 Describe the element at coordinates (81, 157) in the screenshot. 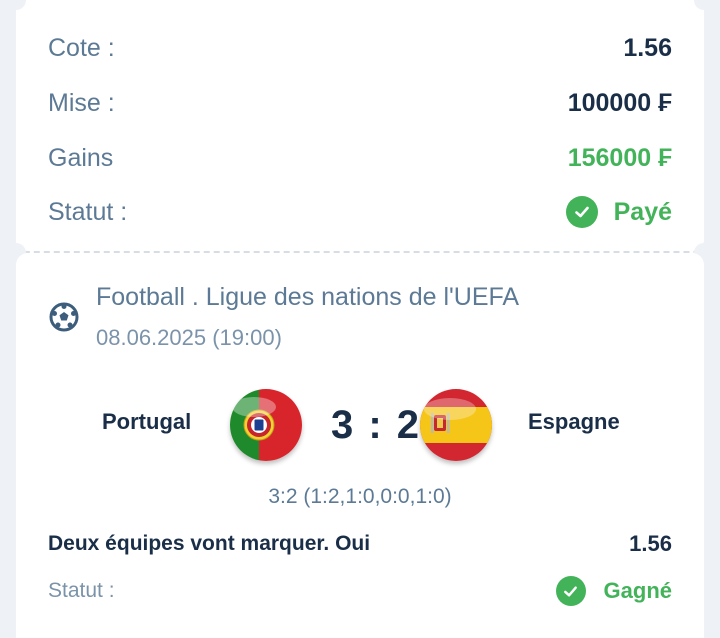

I see `winnings-label: Gains` at that location.